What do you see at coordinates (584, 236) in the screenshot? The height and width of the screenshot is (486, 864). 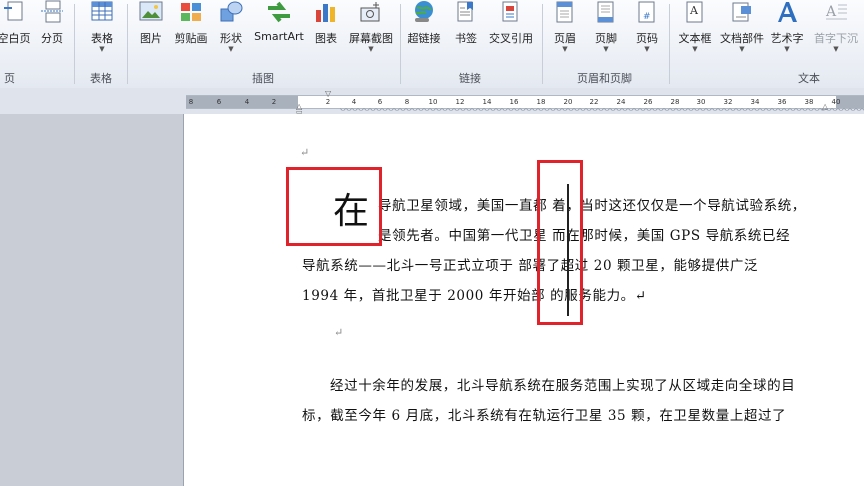 I see `document-line: 是领先者。中国第一代卫星 而在那时候，美国 GPS 导航系统已经` at bounding box center [584, 236].